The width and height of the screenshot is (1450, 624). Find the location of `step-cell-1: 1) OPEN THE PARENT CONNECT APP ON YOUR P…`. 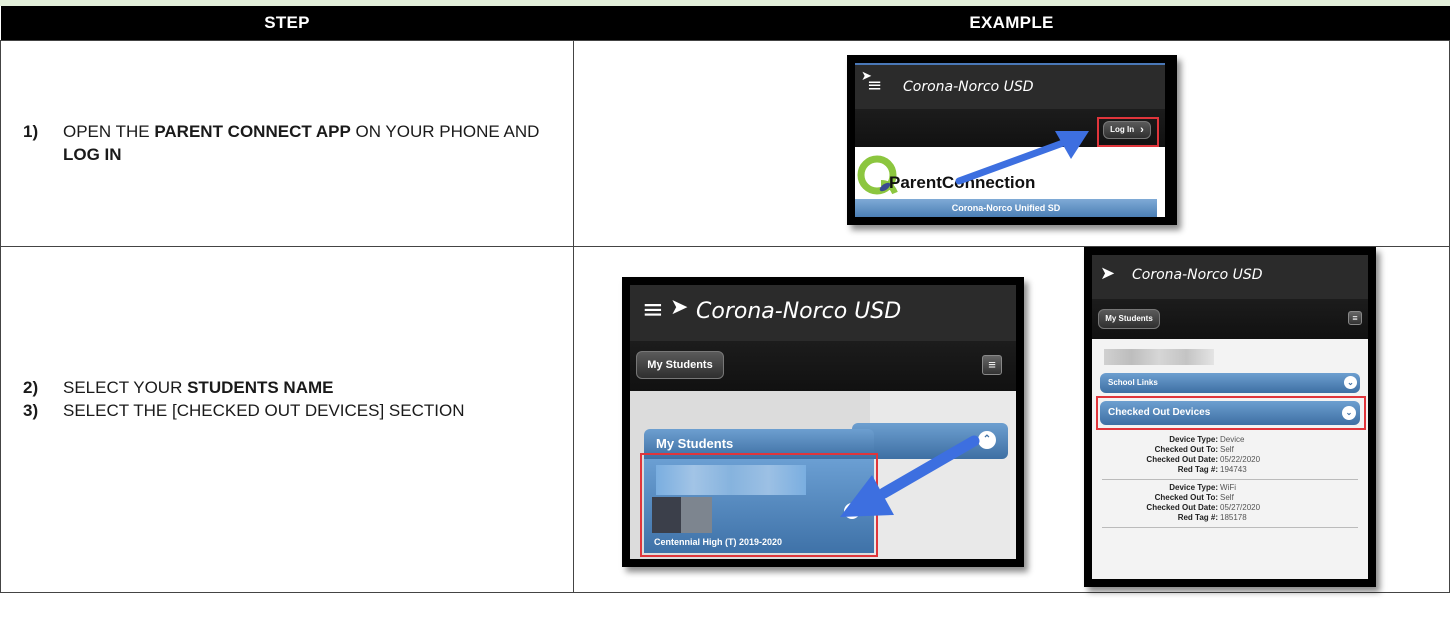

step-cell-1: 1) OPEN THE PARENT CONNECT APP ON YOUR P… is located at coordinates (287, 143).